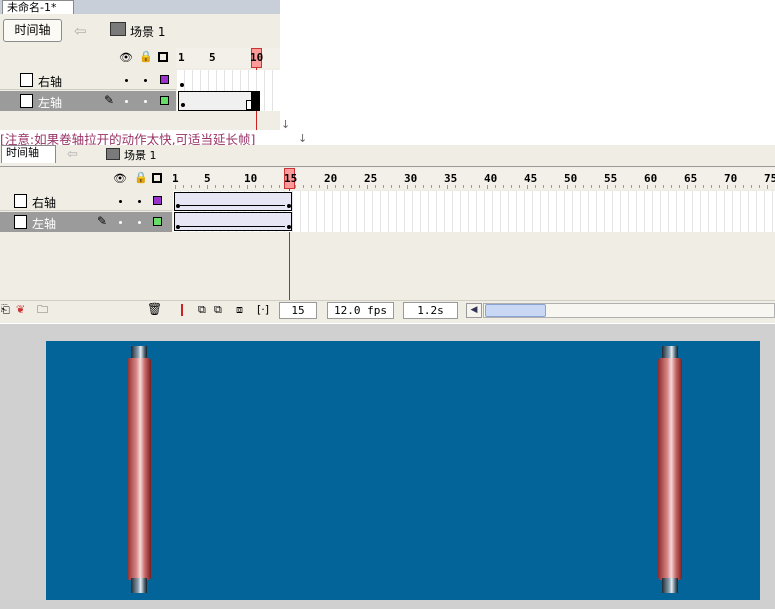 The height and width of the screenshot is (609, 775). I want to click on timeline-button-label: 时间轴, so click(32, 30).